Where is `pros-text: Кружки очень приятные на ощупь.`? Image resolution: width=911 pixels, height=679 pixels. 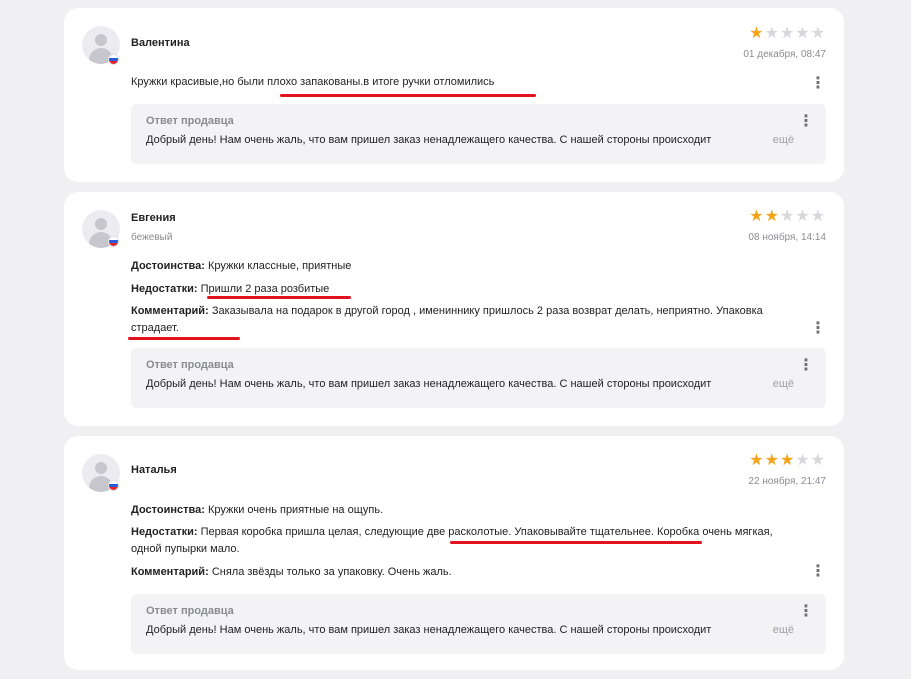
pros-text: Кружки очень приятные на ощупь. is located at coordinates (296, 510).